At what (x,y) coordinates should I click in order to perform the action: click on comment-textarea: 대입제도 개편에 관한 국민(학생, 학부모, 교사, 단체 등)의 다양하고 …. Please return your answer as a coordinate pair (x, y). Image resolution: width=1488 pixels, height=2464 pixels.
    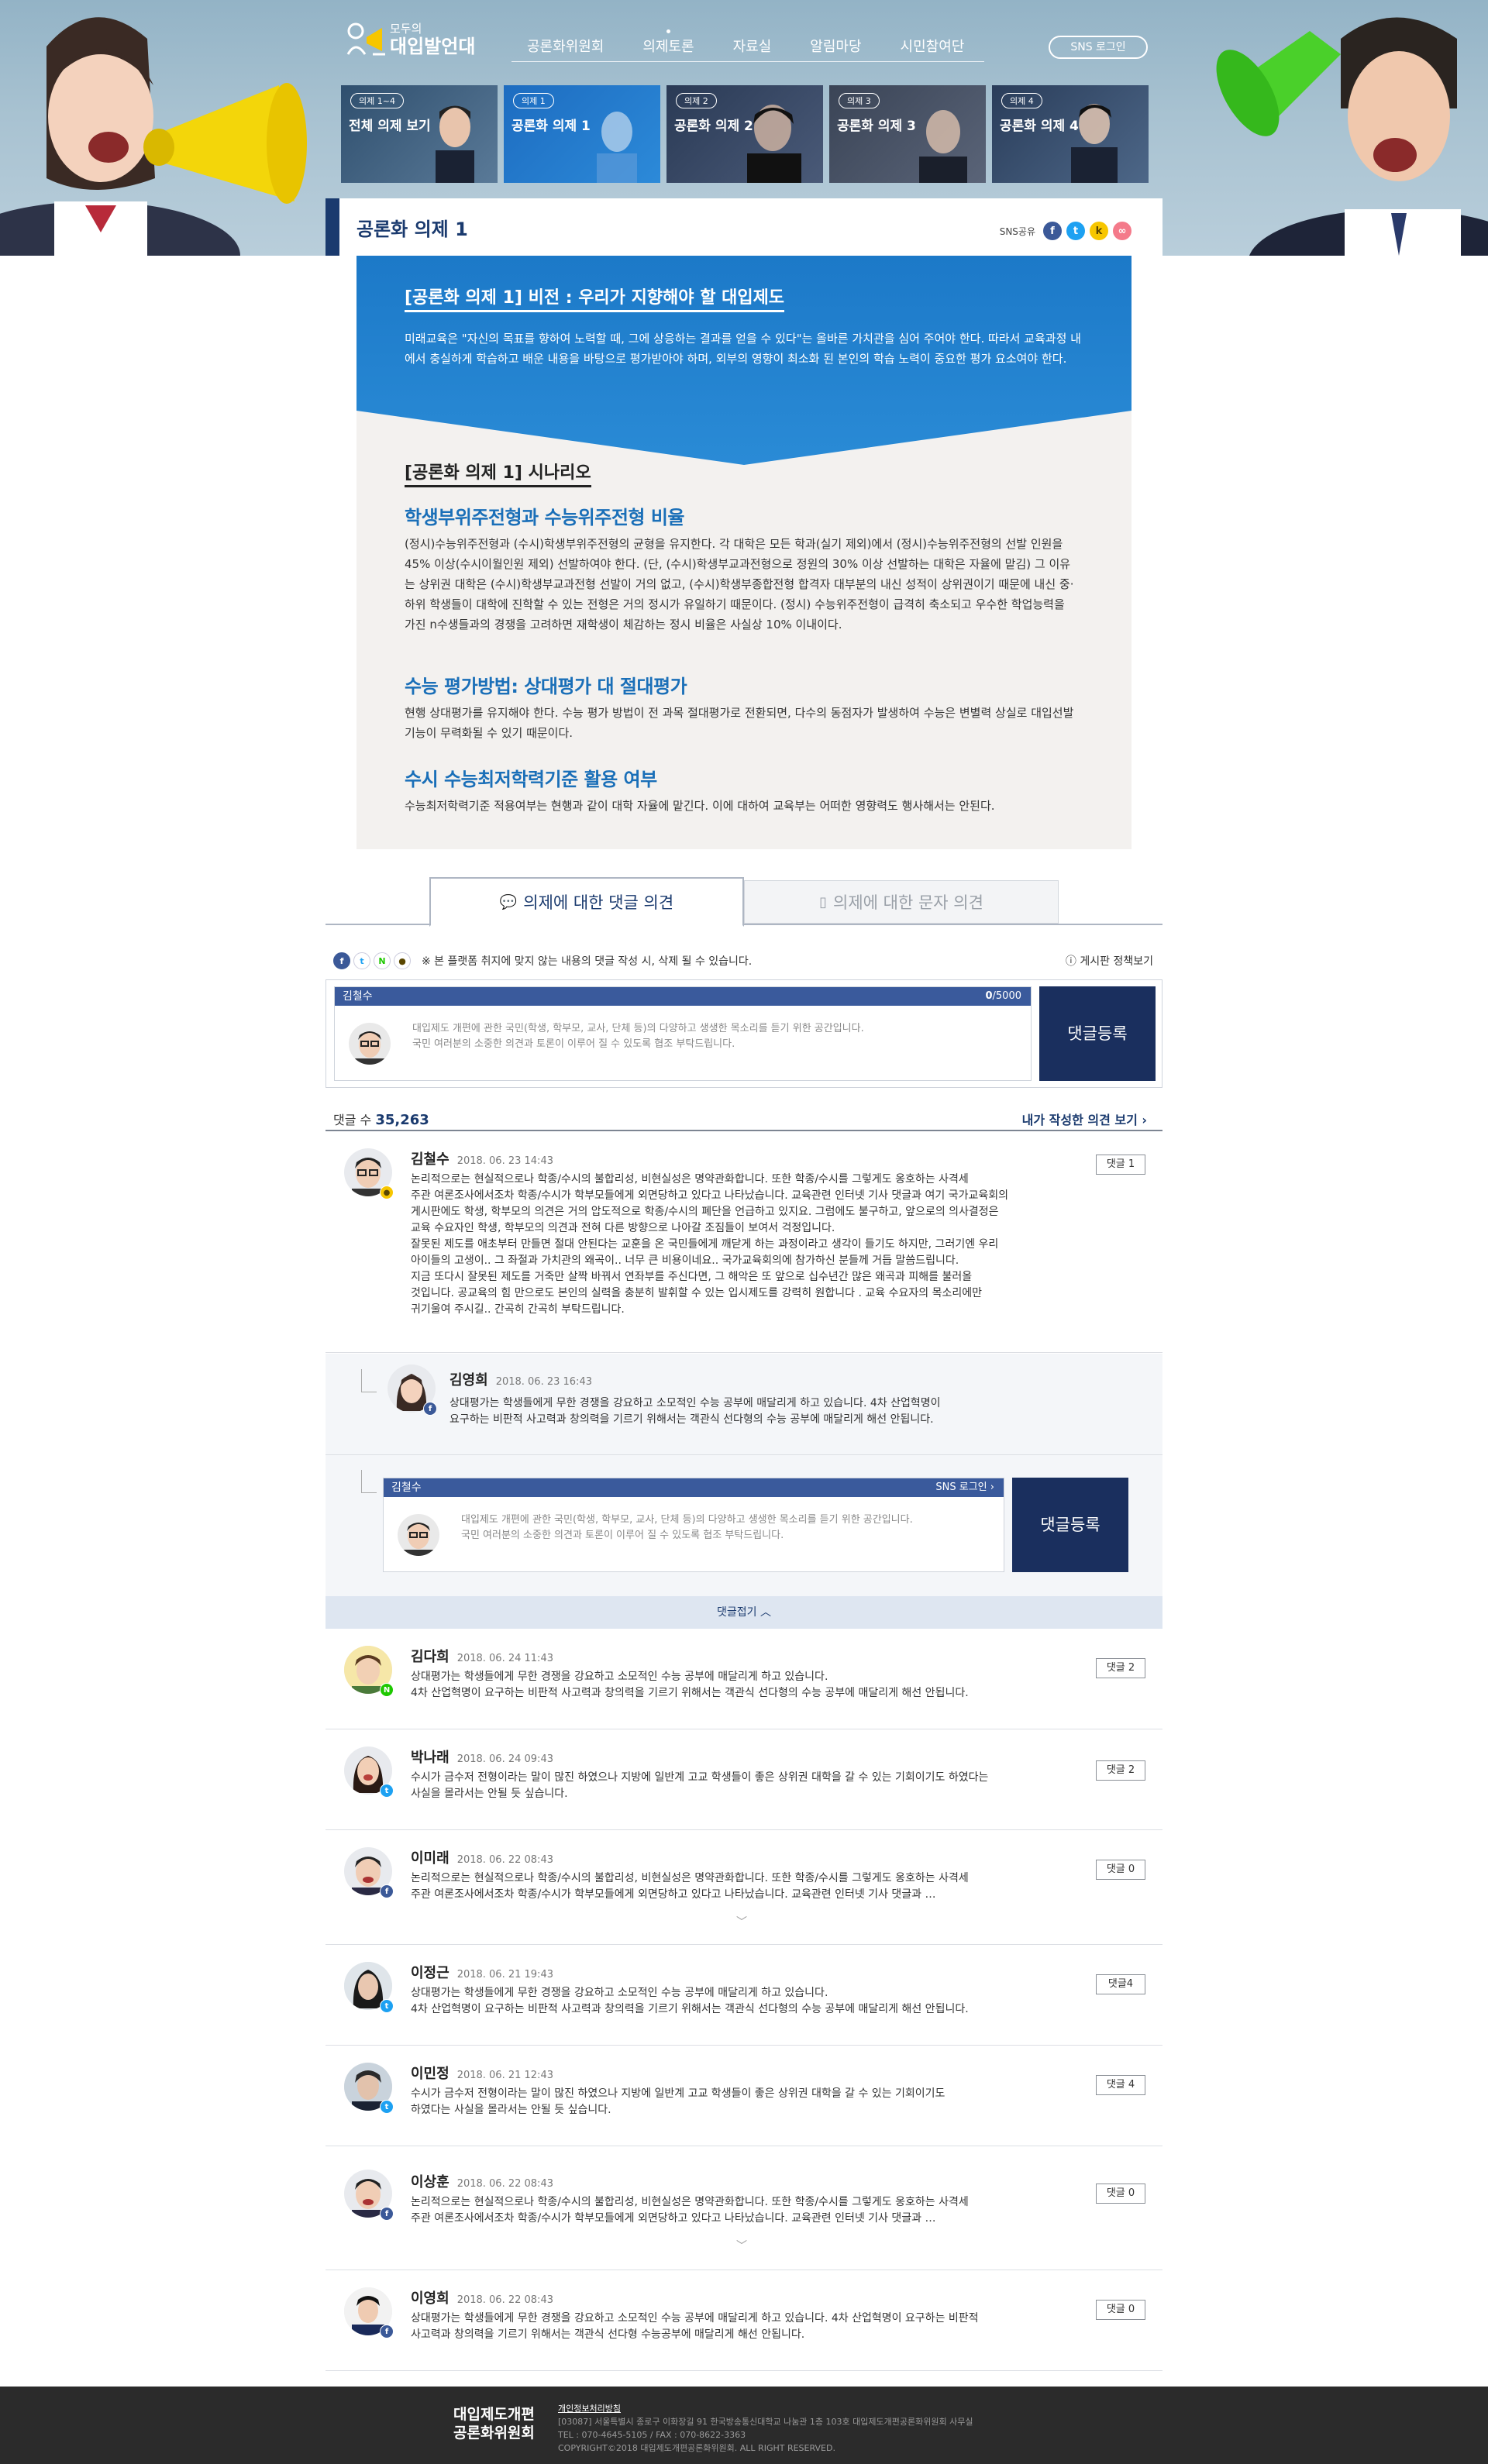
    Looking at the image, I should click on (683, 1043).